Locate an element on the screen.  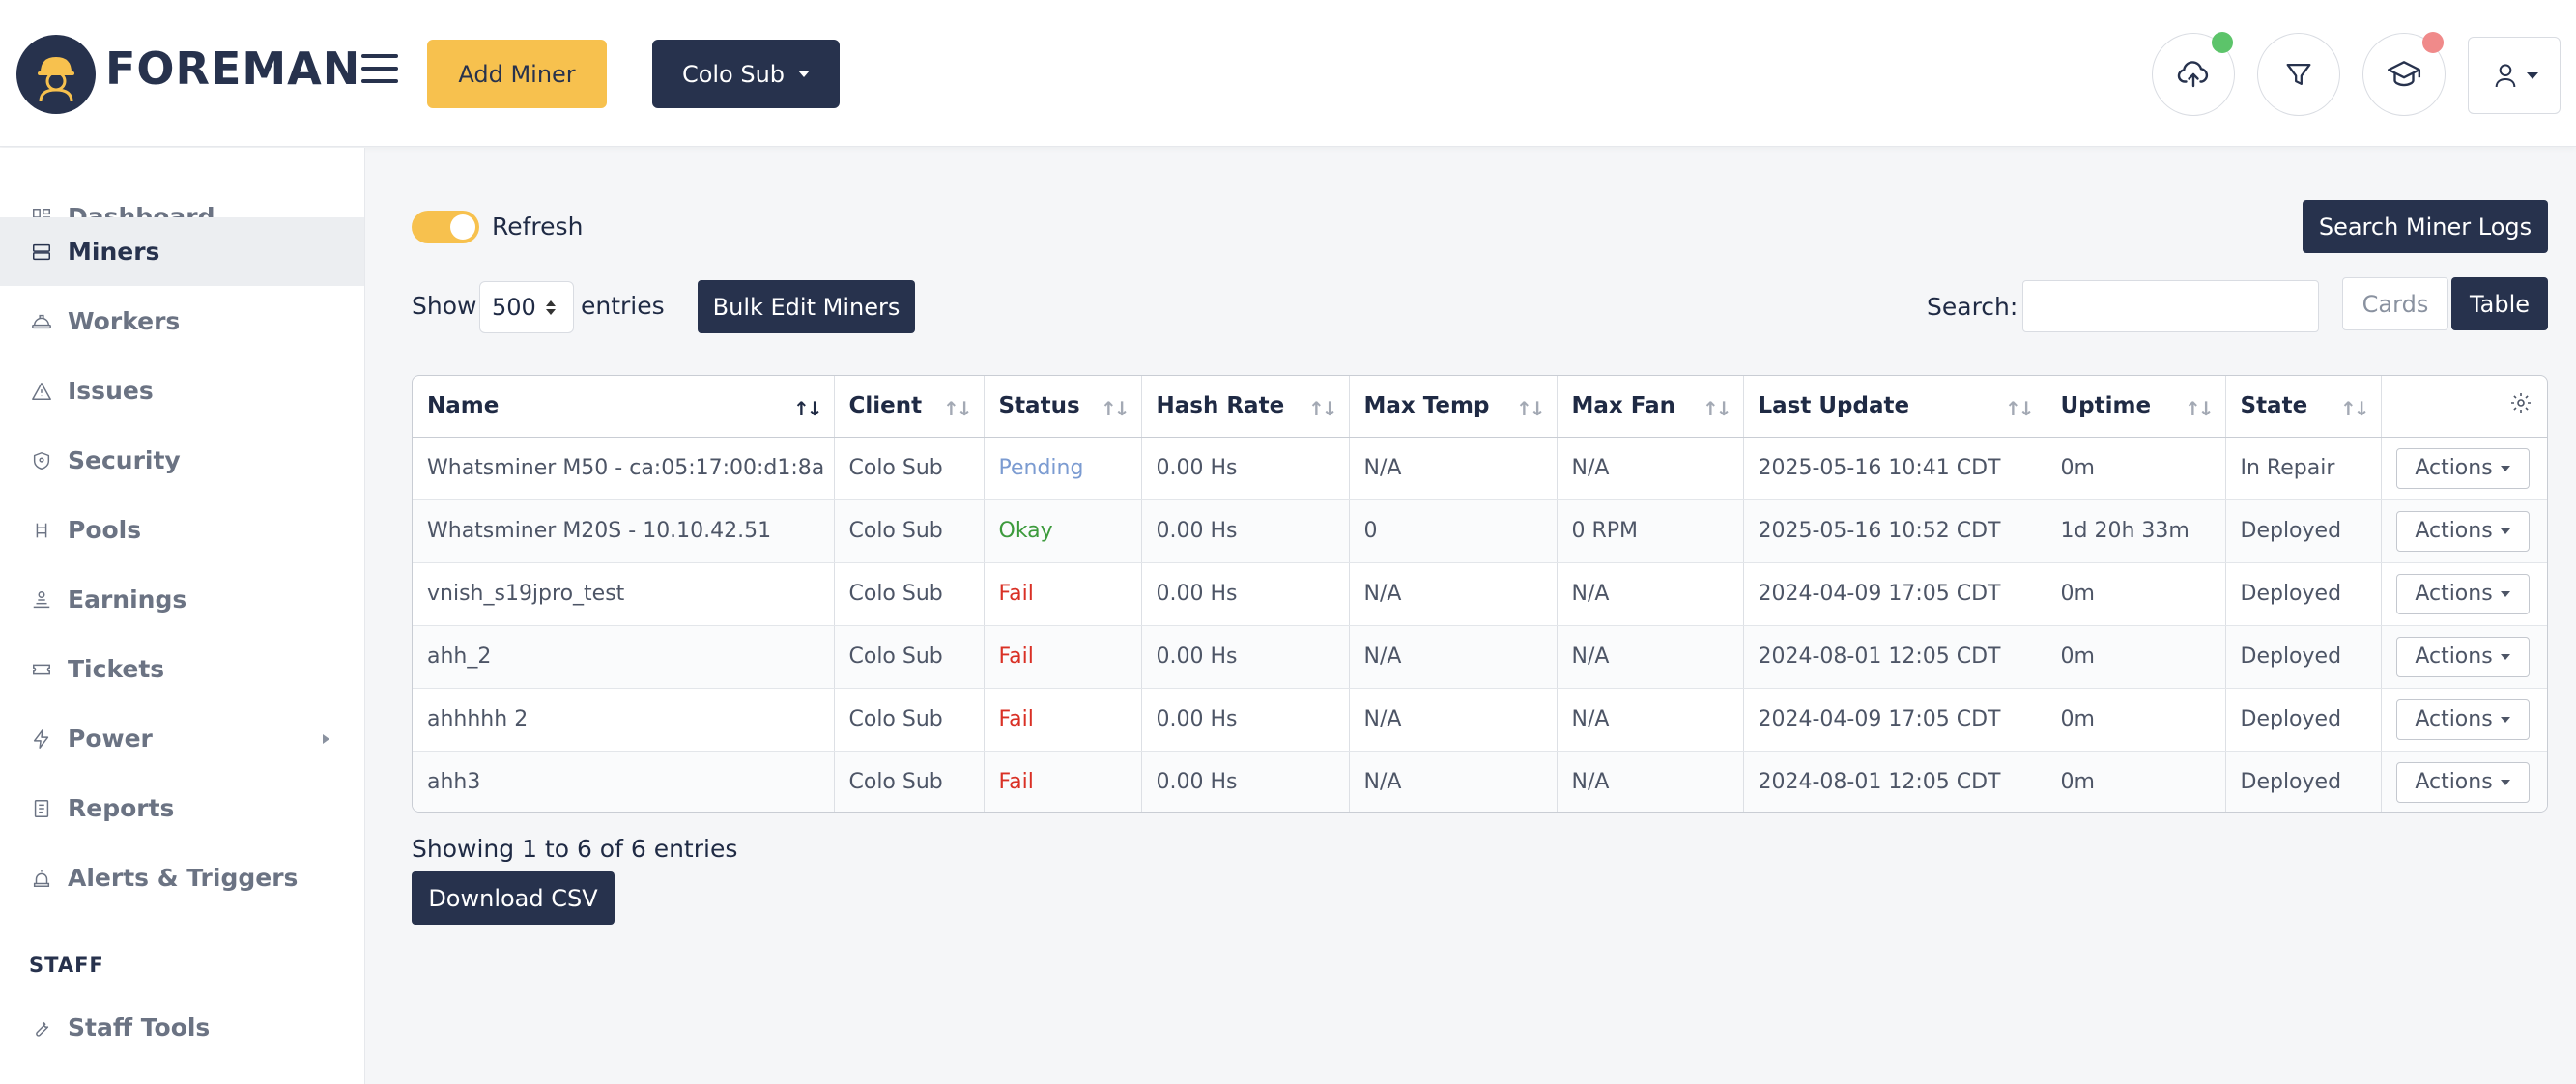
server-icon is located at coordinates (42, 252).